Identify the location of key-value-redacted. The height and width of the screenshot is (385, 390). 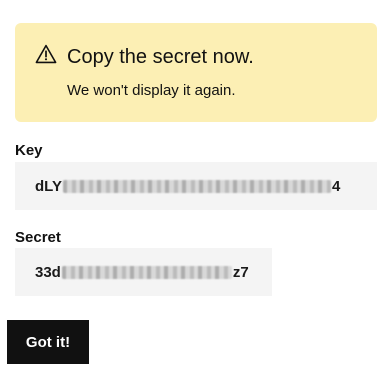
(196, 186).